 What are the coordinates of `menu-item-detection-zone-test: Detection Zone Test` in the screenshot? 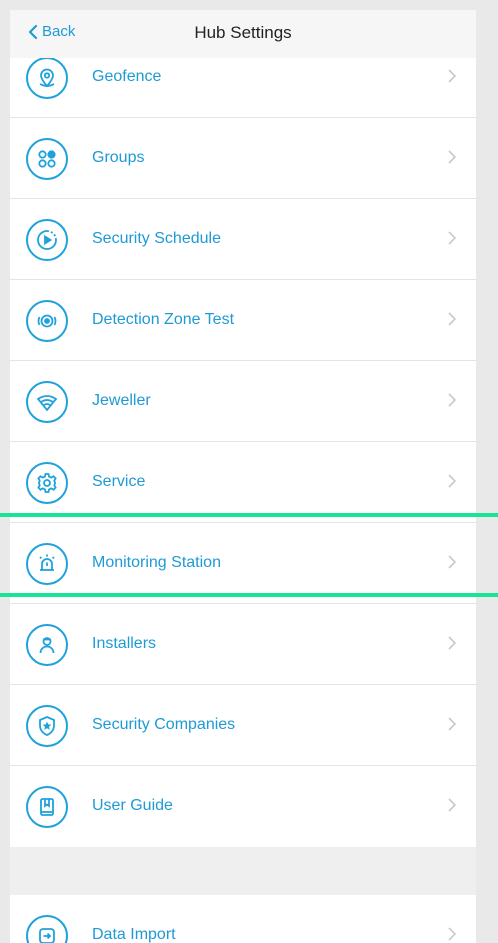 It's located at (243, 320).